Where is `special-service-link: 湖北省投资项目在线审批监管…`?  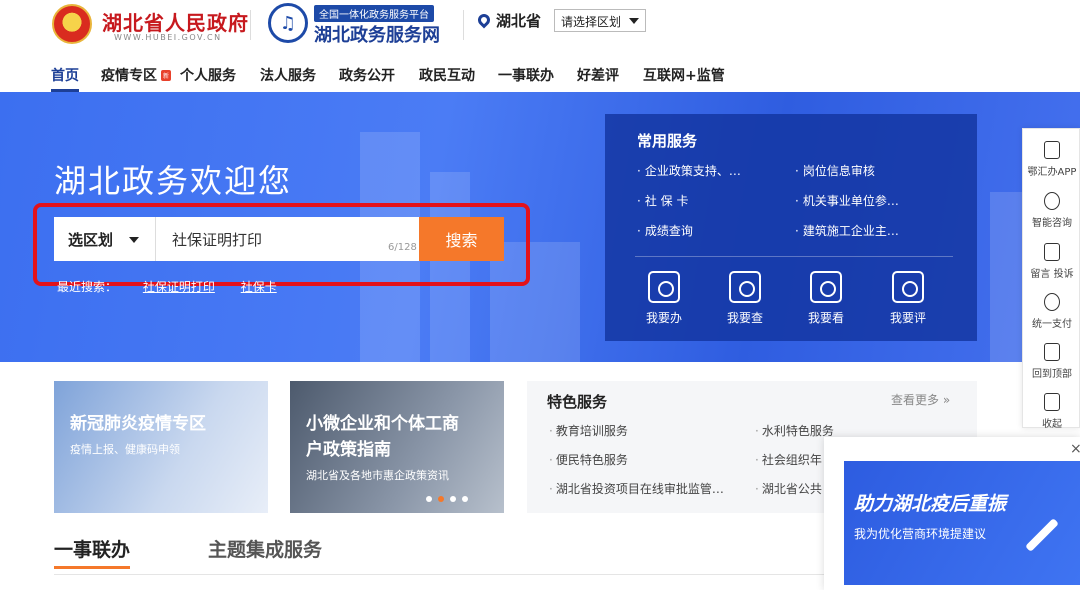 special-service-link: 湖北省投资项目在线审批监管… is located at coordinates (636, 488).